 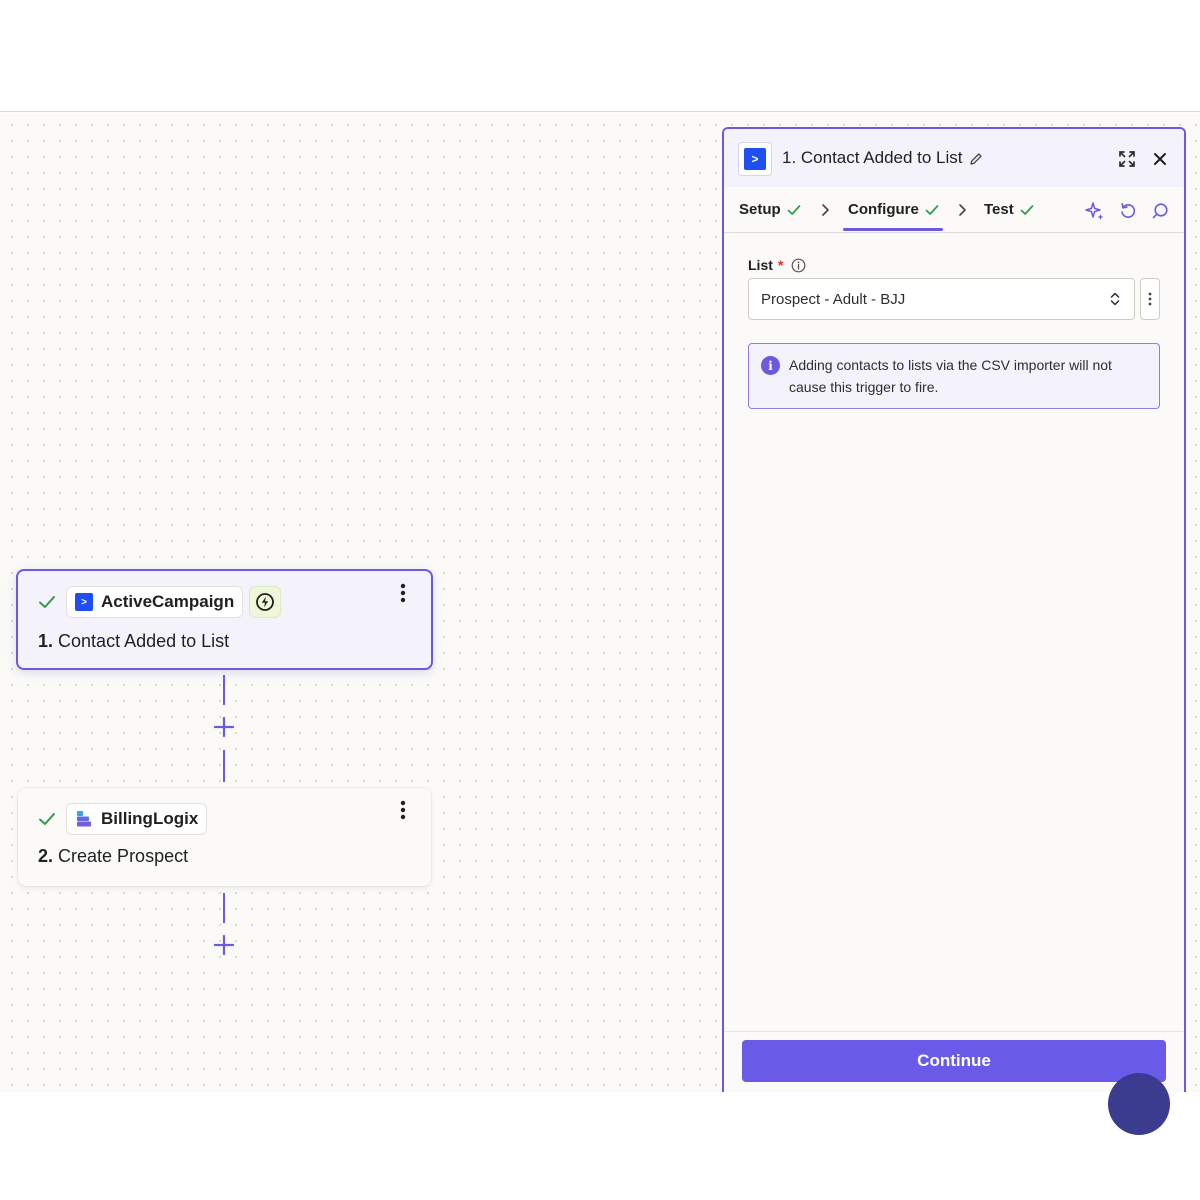 I want to click on tab-configure: Configure, so click(x=893, y=209).